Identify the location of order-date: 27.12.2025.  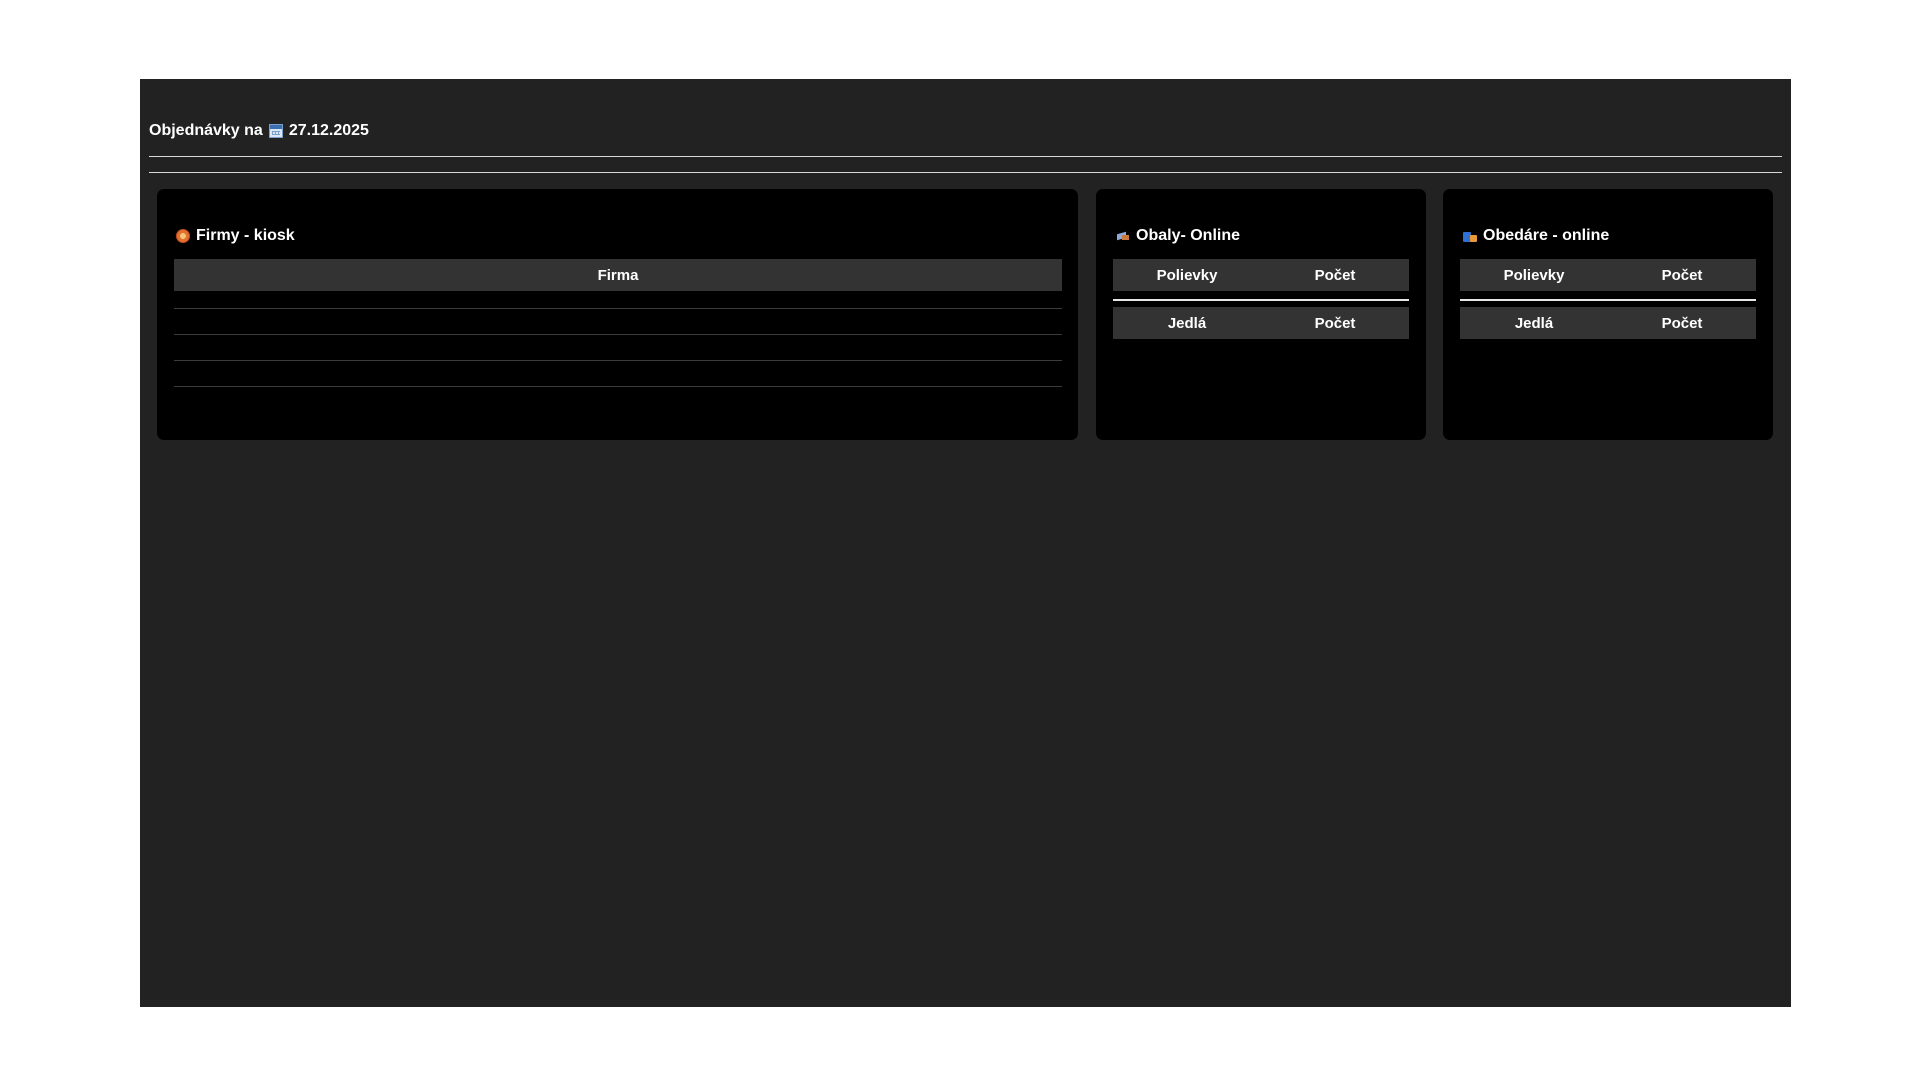
(328, 130).